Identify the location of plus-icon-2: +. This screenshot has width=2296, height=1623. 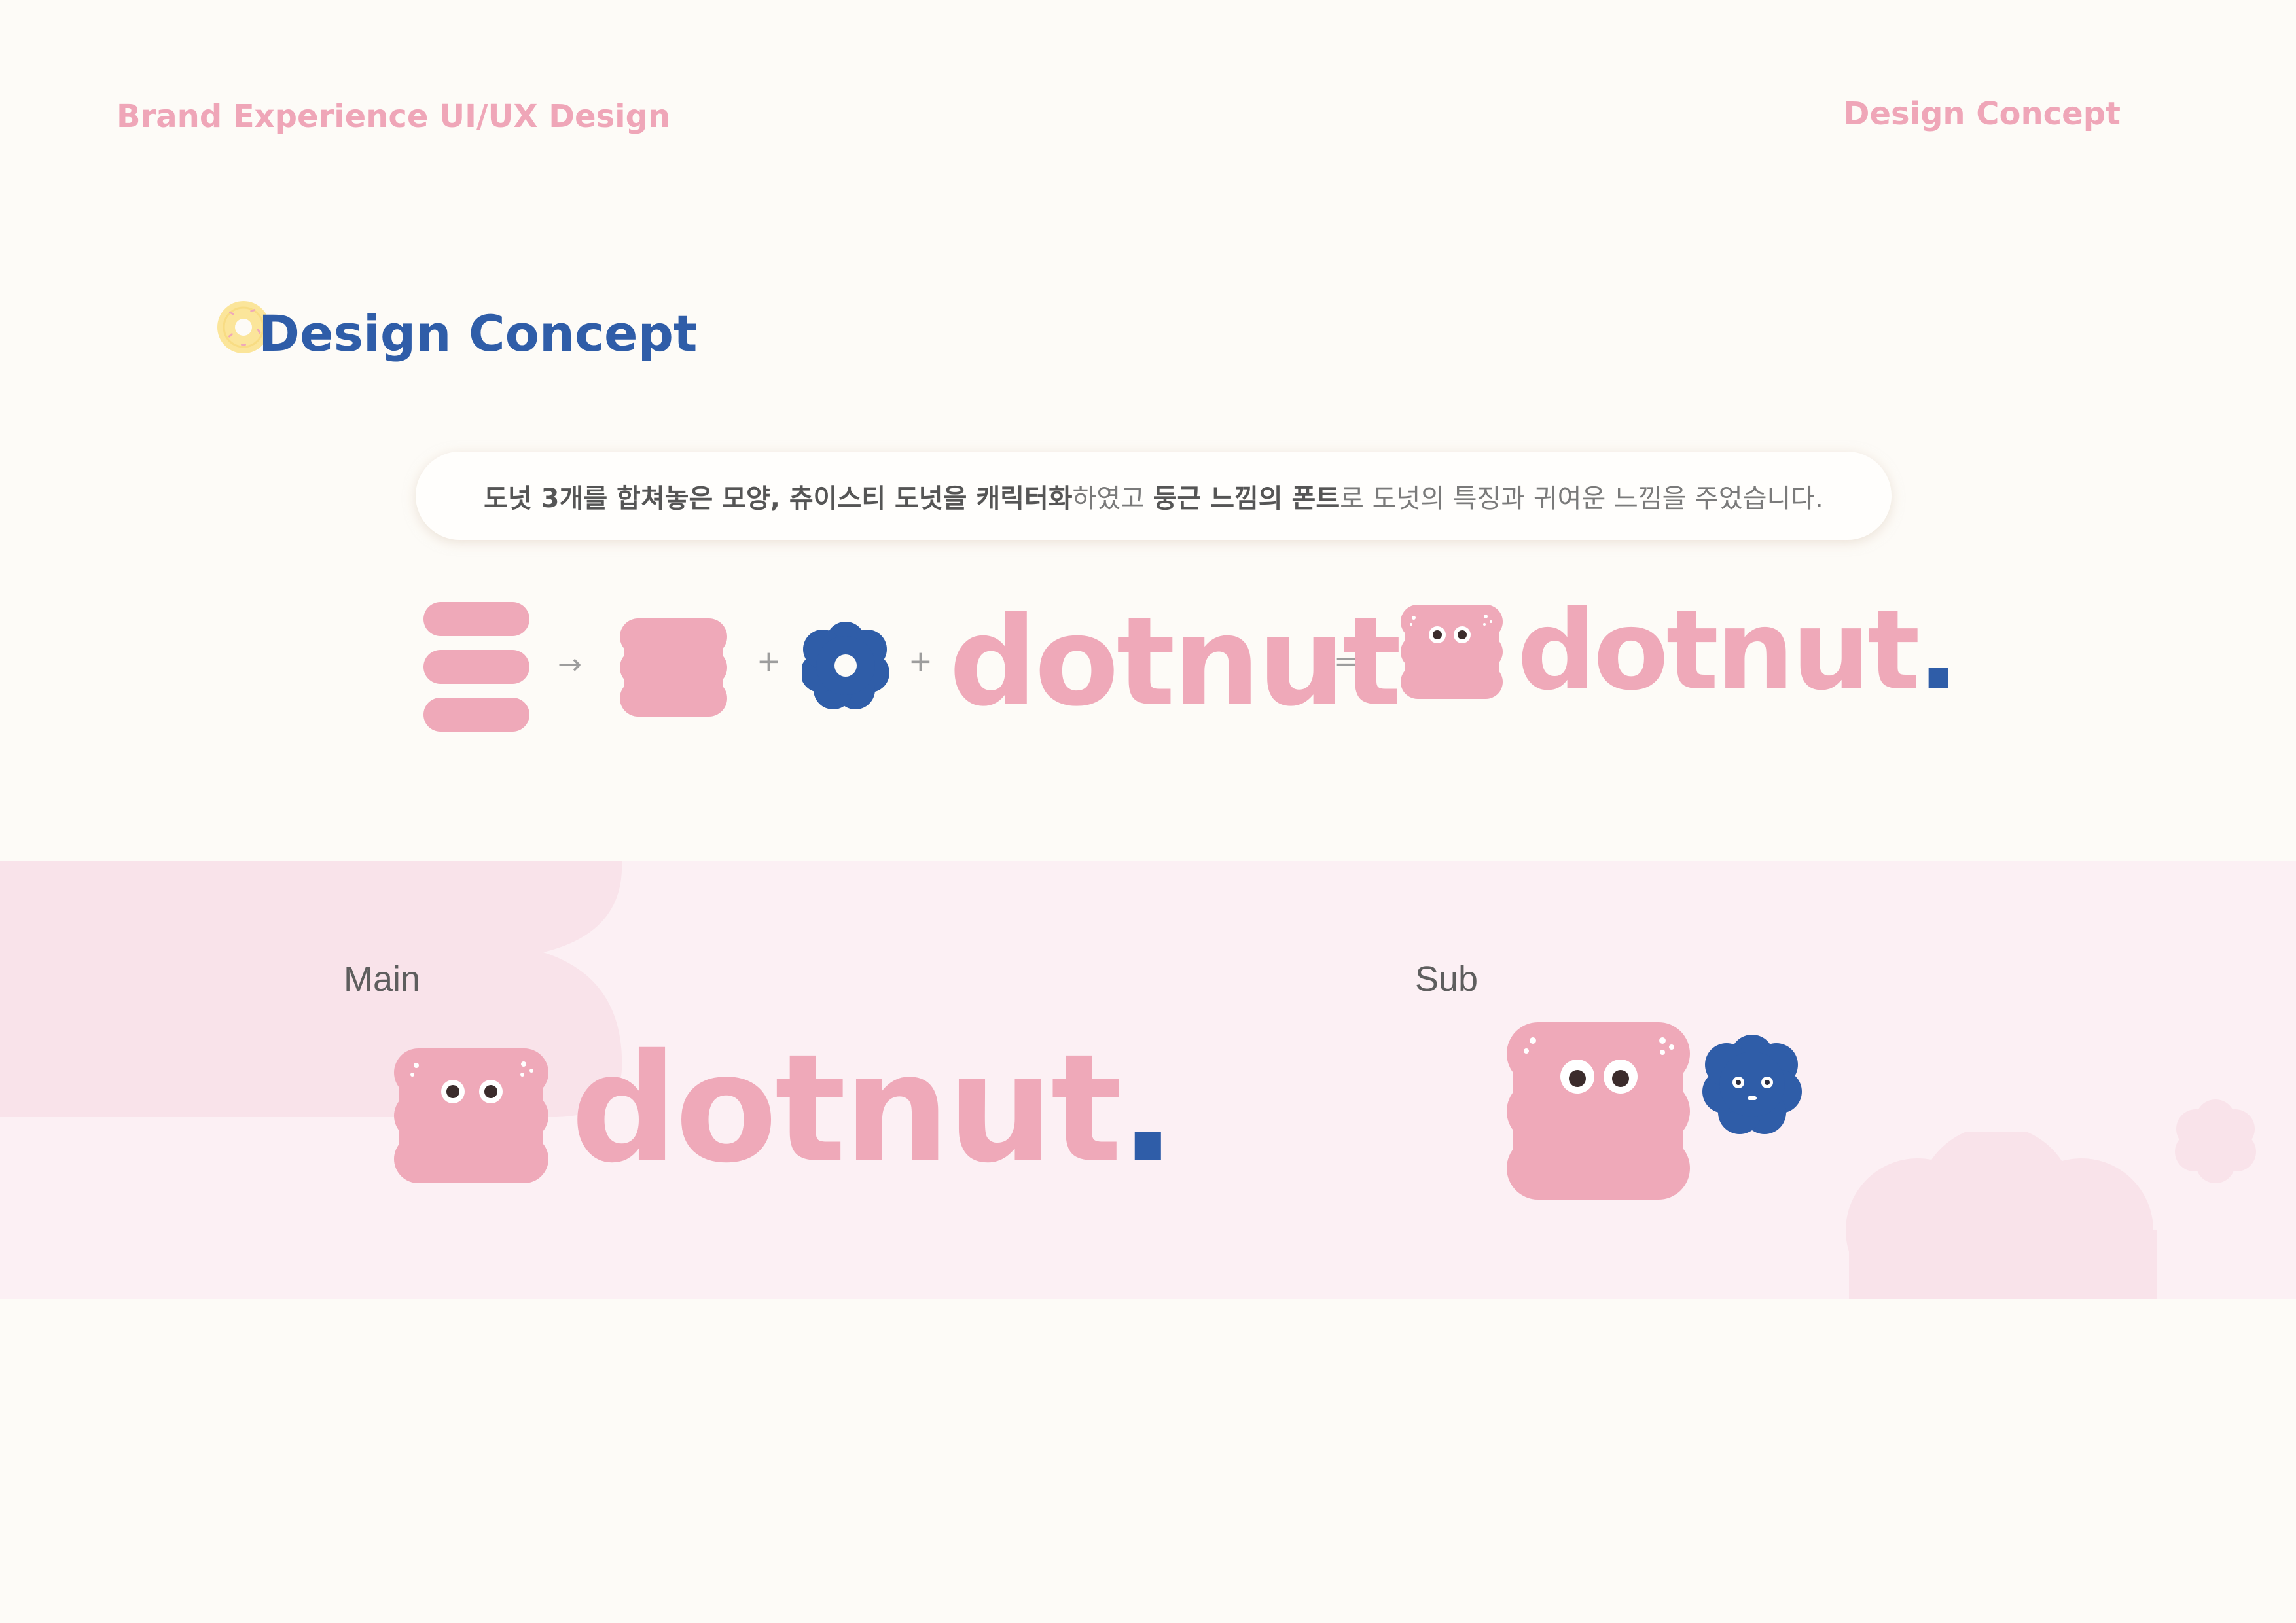
(920, 661).